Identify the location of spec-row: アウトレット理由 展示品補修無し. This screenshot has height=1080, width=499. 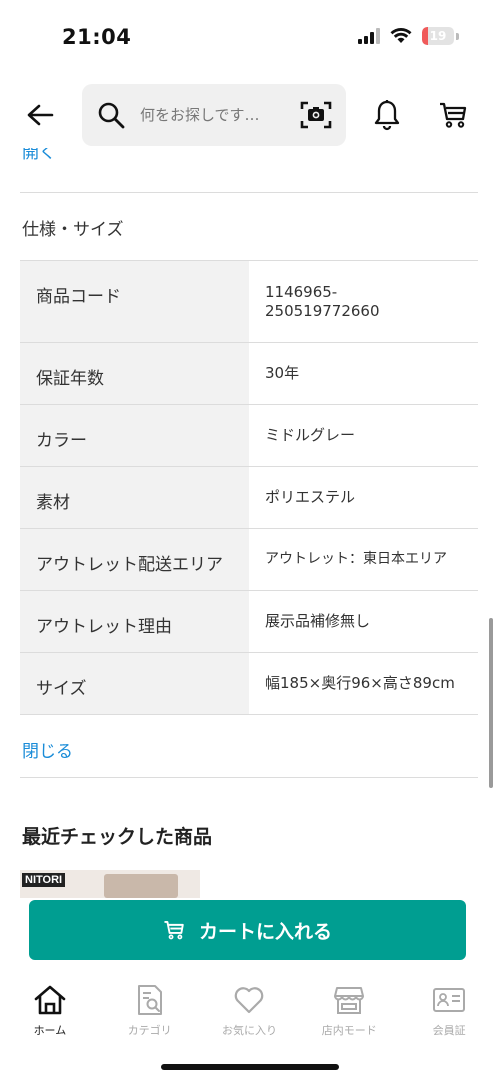
(249, 622).